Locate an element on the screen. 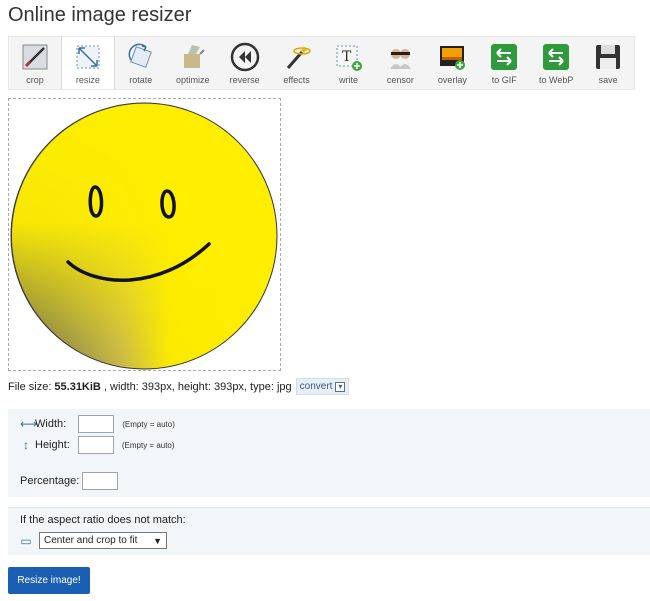 The height and width of the screenshot is (601, 650). tool-resize: resize is located at coordinates (87, 63).